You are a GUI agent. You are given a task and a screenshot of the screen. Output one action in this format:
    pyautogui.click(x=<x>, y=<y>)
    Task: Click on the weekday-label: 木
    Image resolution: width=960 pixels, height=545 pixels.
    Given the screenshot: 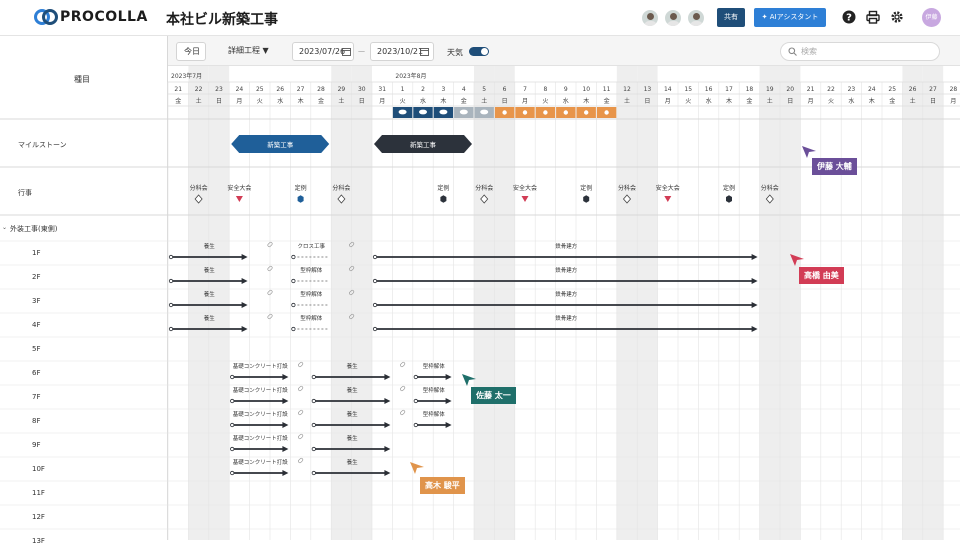 What is the action you would take?
    pyautogui.click(x=301, y=101)
    